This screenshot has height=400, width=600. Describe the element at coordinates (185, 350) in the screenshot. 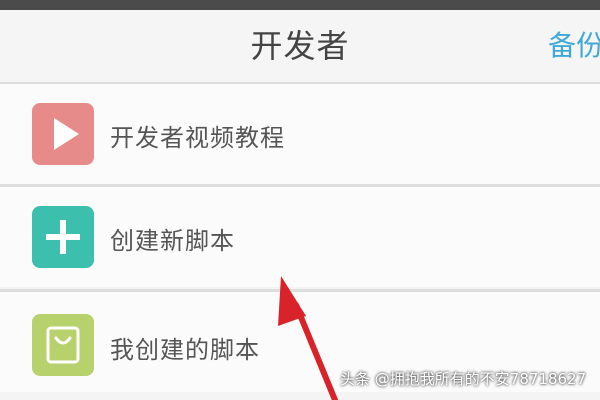

I see `menu-item-label: 我创建的脚本` at that location.